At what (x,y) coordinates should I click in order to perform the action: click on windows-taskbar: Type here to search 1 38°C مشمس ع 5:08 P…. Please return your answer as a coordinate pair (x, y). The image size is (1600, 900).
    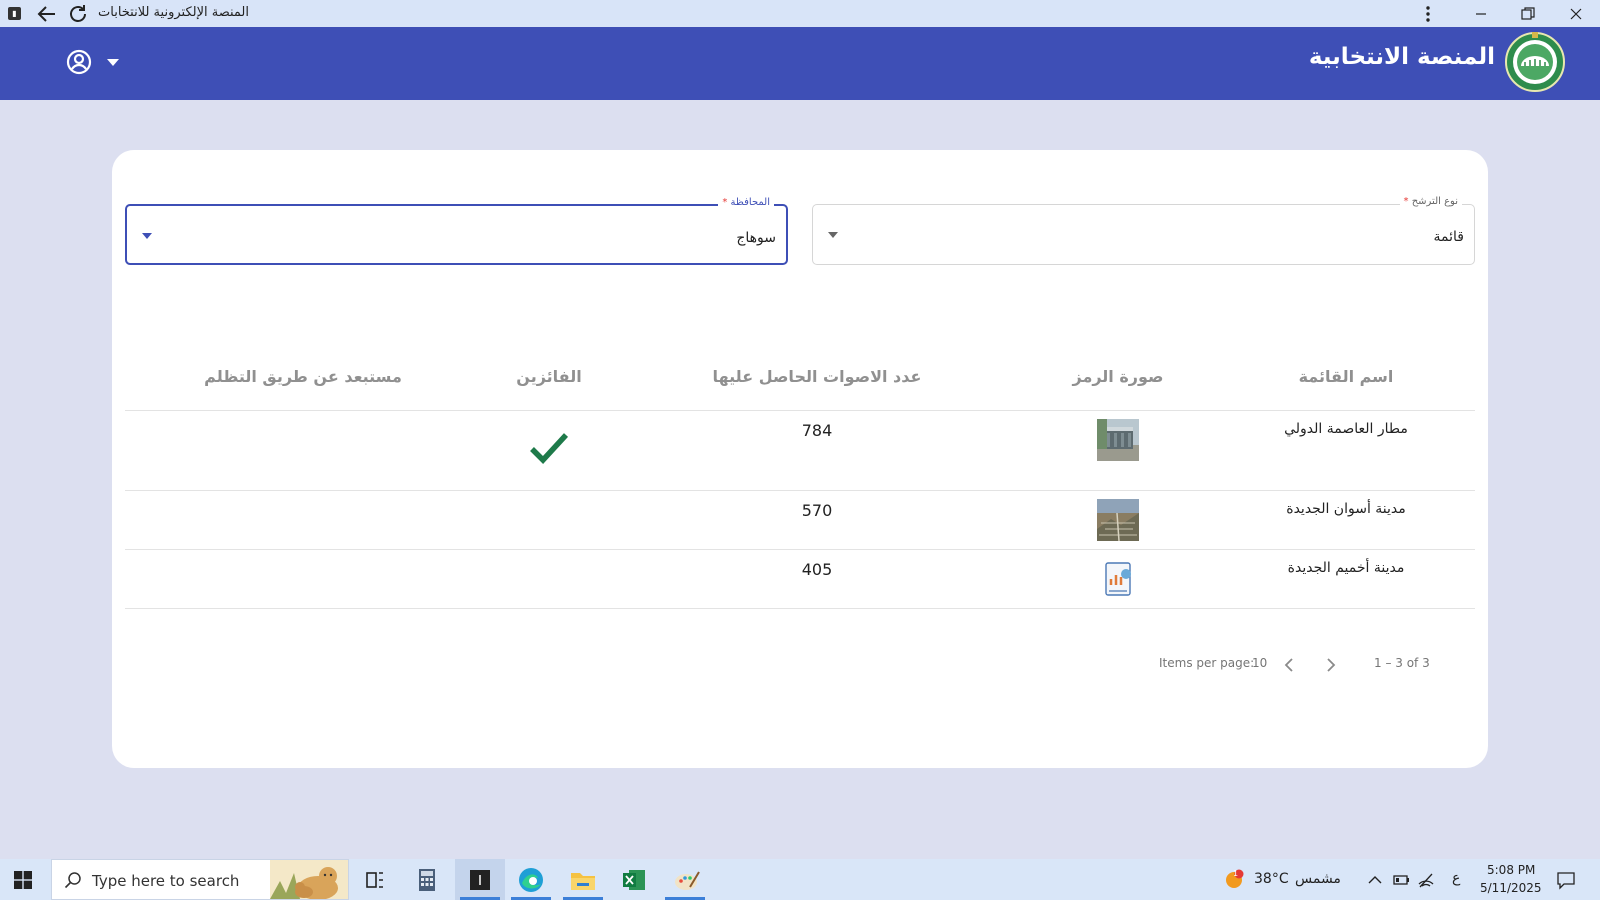
    Looking at the image, I should click on (800, 879).